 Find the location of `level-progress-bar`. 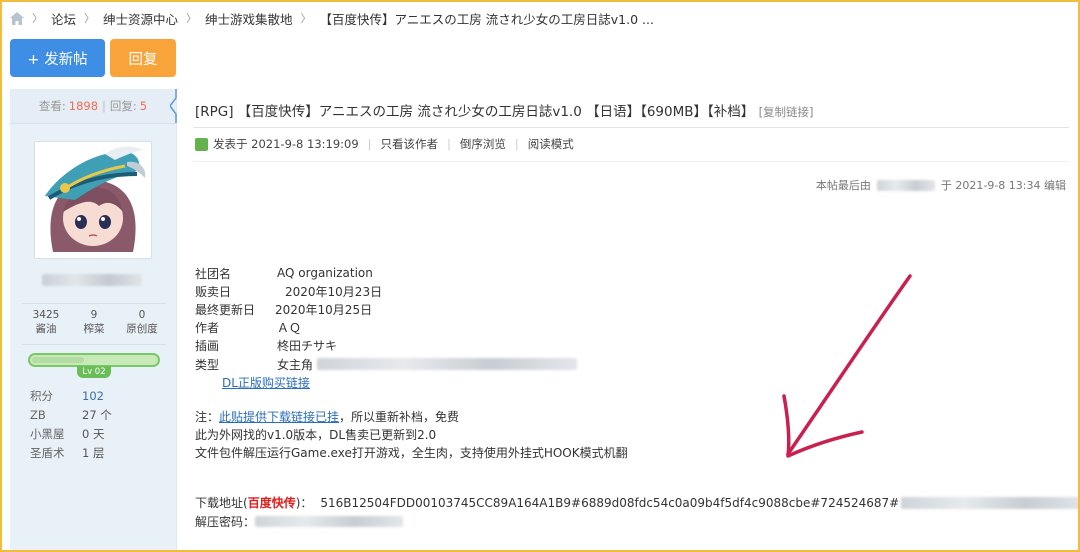

level-progress-bar is located at coordinates (94, 360).